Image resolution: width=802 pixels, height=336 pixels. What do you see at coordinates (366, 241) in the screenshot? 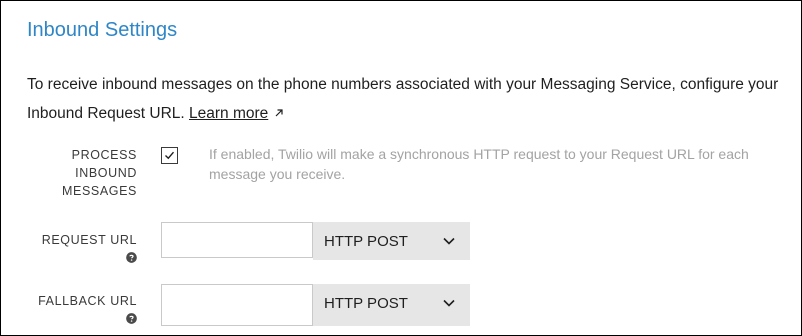
I see `request-method-value: HTTP POST` at bounding box center [366, 241].